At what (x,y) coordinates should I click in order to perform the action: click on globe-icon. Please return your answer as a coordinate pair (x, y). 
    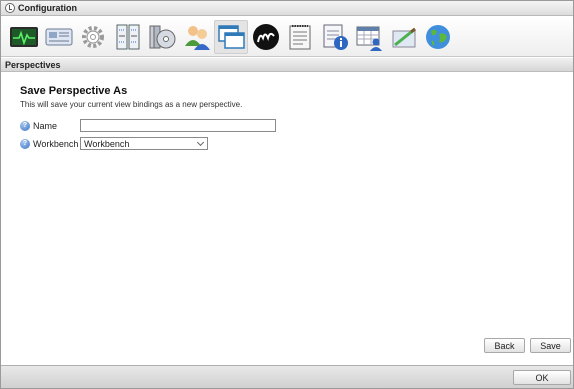
    Looking at the image, I should click on (438, 36).